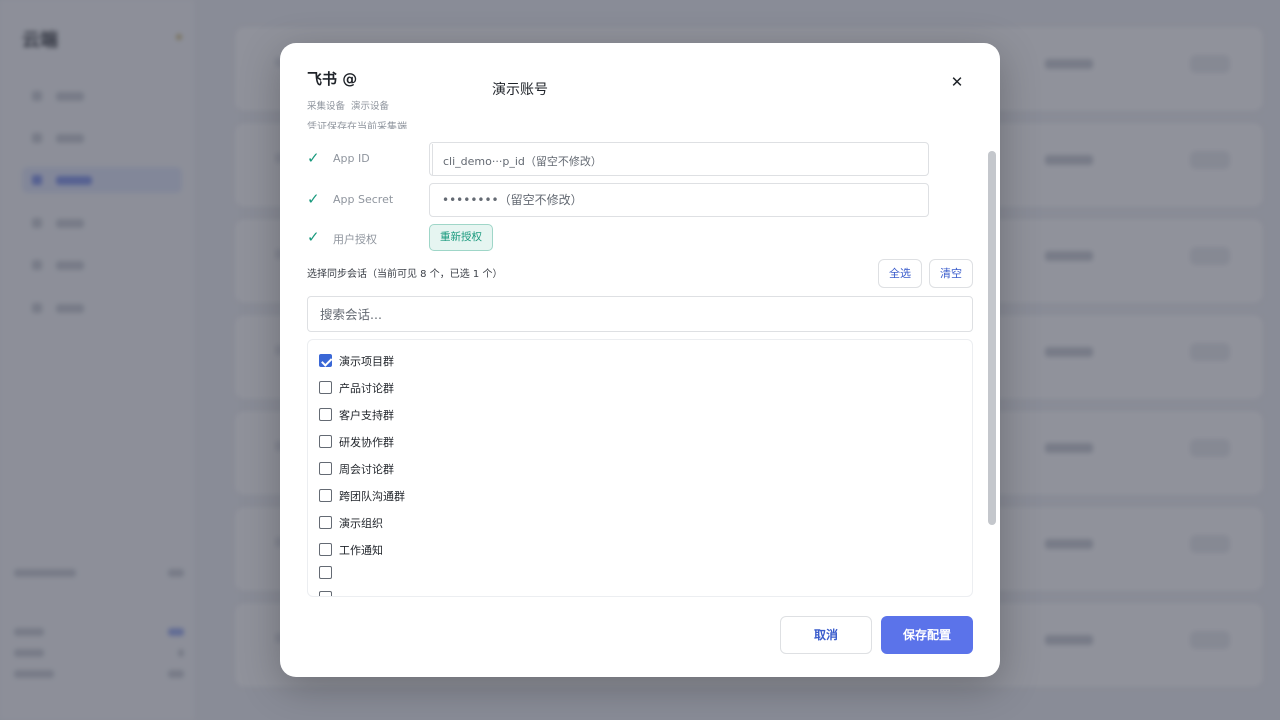 The height and width of the screenshot is (720, 1280). I want to click on app-secret-row: ✓ App Secret, so click(618, 200).